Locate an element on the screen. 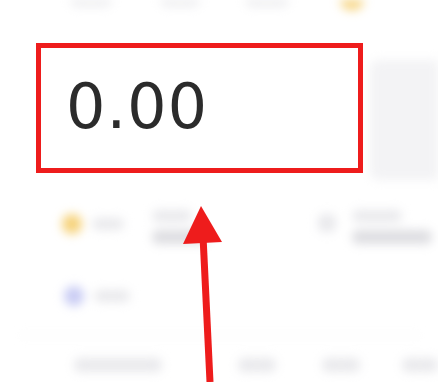  bg-right-icon is located at coordinates (327, 223).